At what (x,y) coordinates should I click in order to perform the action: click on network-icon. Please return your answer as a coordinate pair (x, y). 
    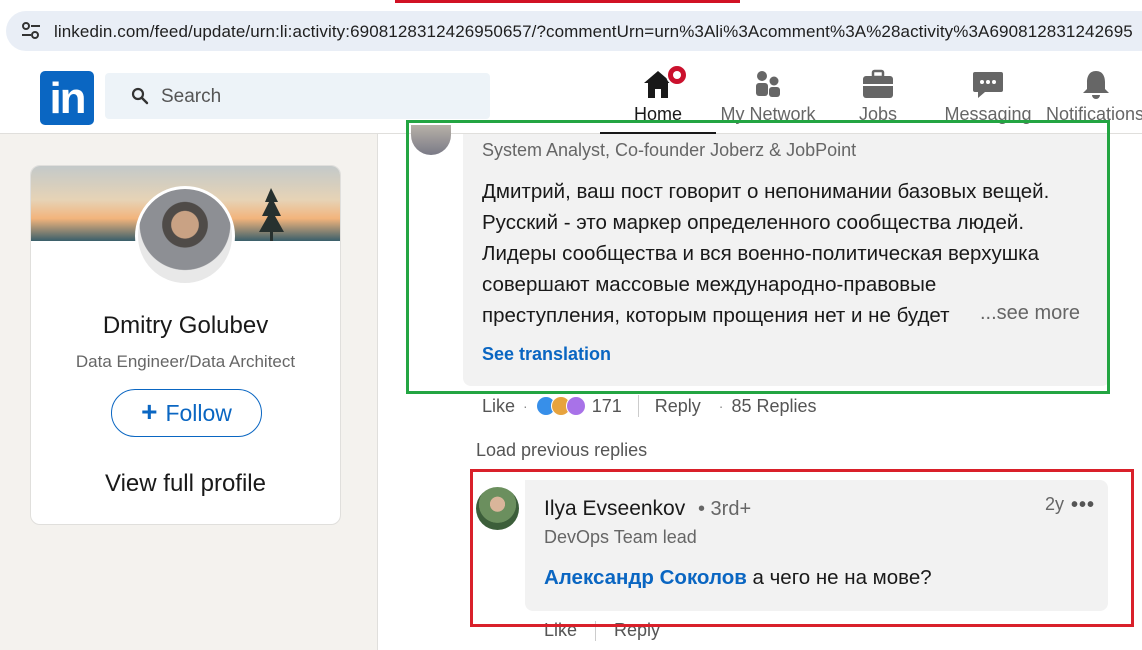
    Looking at the image, I should click on (768, 84).